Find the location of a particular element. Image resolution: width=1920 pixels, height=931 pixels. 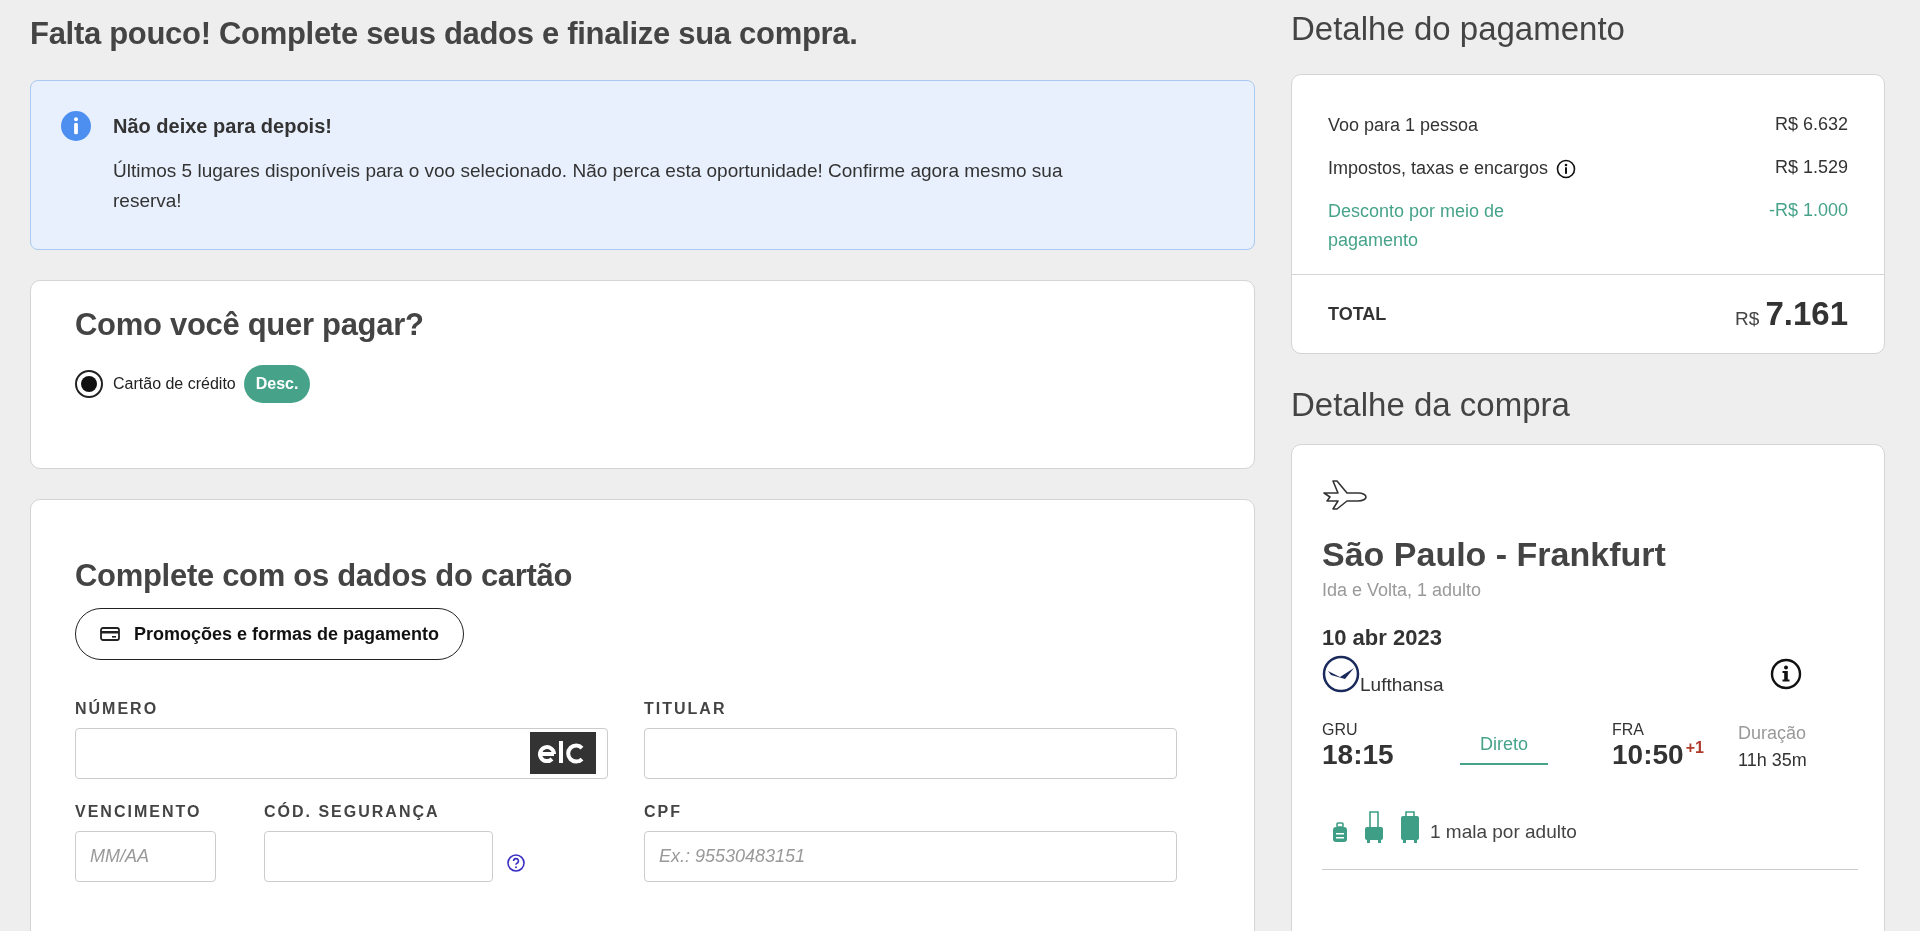

card-brand-logo-icon is located at coordinates (563, 753).